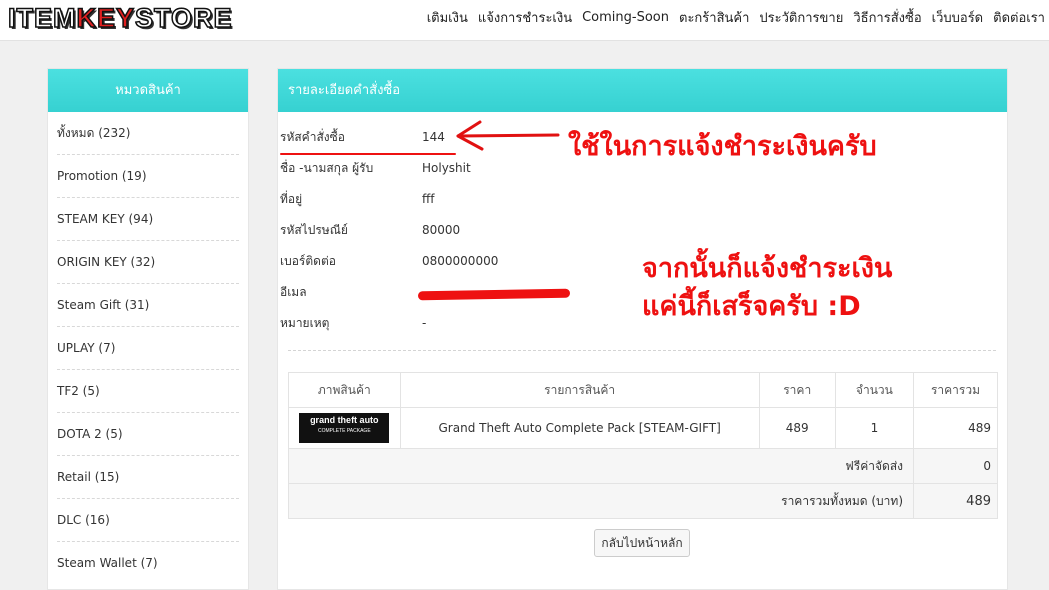 The height and width of the screenshot is (590, 1049). What do you see at coordinates (528, 230) in the screenshot?
I see `postcode-row: รหัสไปรษณีย์ 80000` at bounding box center [528, 230].